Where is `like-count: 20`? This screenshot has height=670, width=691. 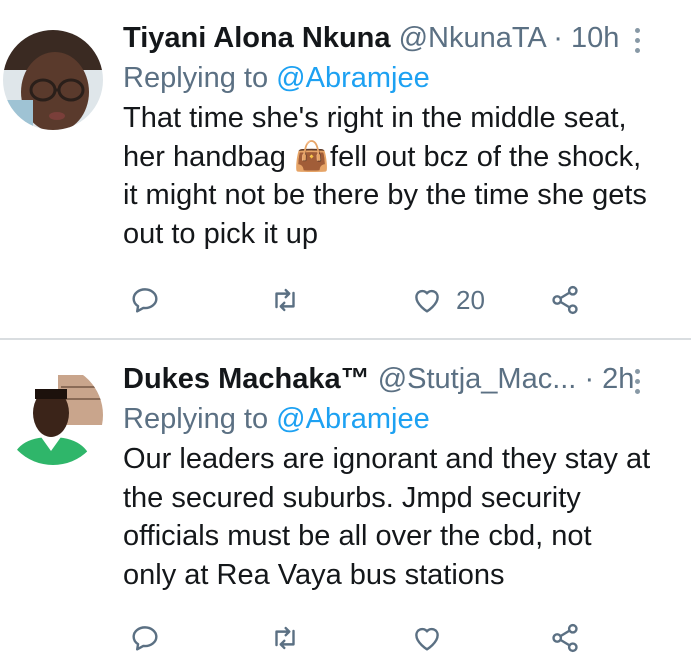
like-count: 20 is located at coordinates (470, 299).